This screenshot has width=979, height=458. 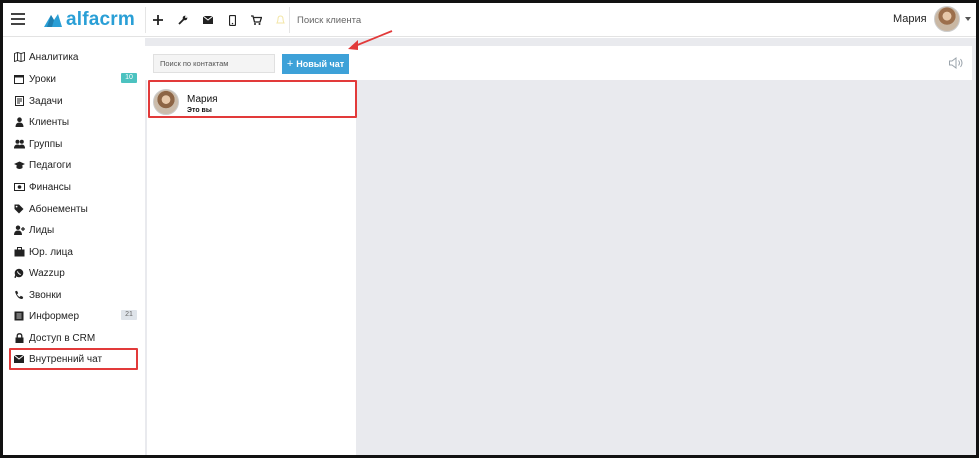 What do you see at coordinates (19, 209) in the screenshot?
I see `tag-icon` at bounding box center [19, 209].